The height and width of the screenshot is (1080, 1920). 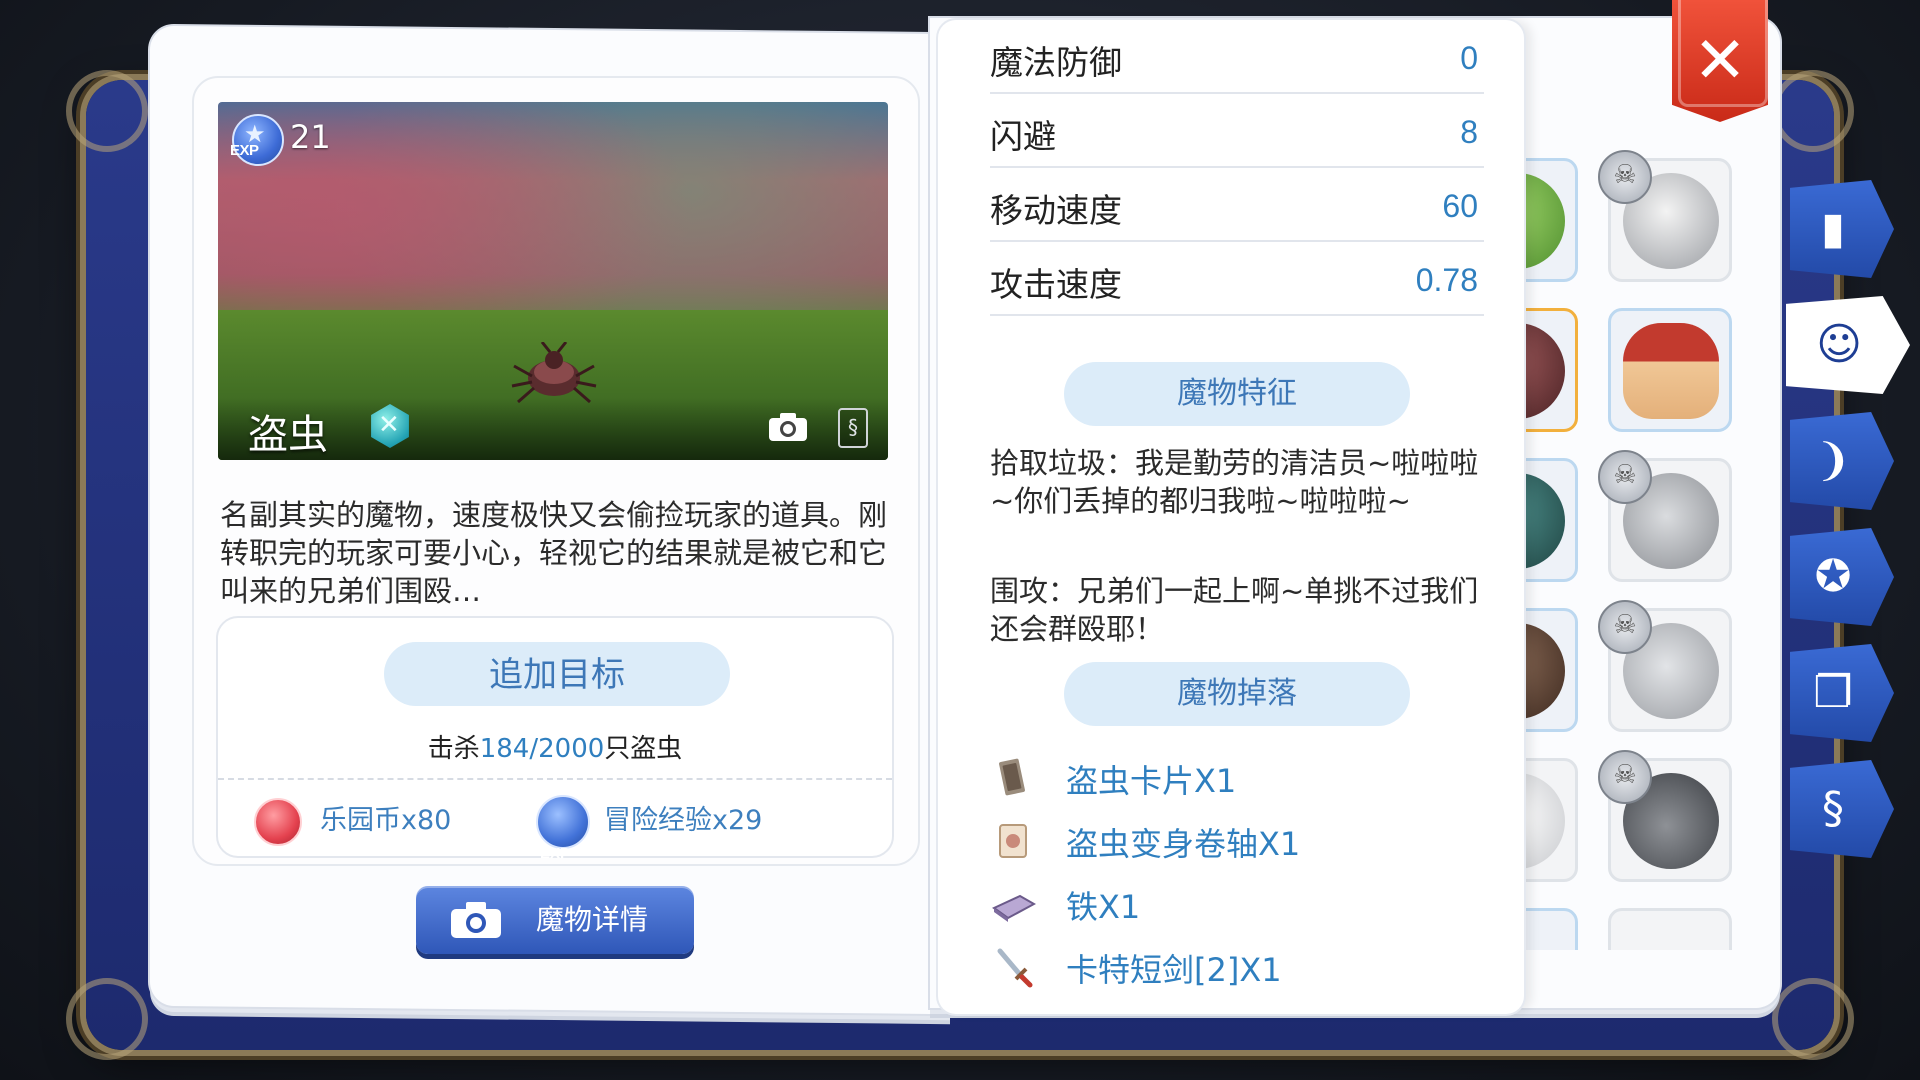 What do you see at coordinates (386, 820) in the screenshot?
I see `reward-label: 乐园币x80` at bounding box center [386, 820].